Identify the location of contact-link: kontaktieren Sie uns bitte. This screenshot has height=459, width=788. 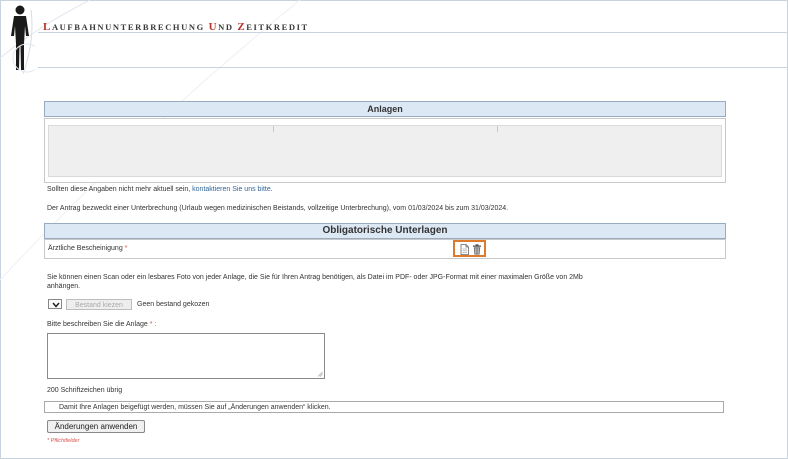
(231, 189).